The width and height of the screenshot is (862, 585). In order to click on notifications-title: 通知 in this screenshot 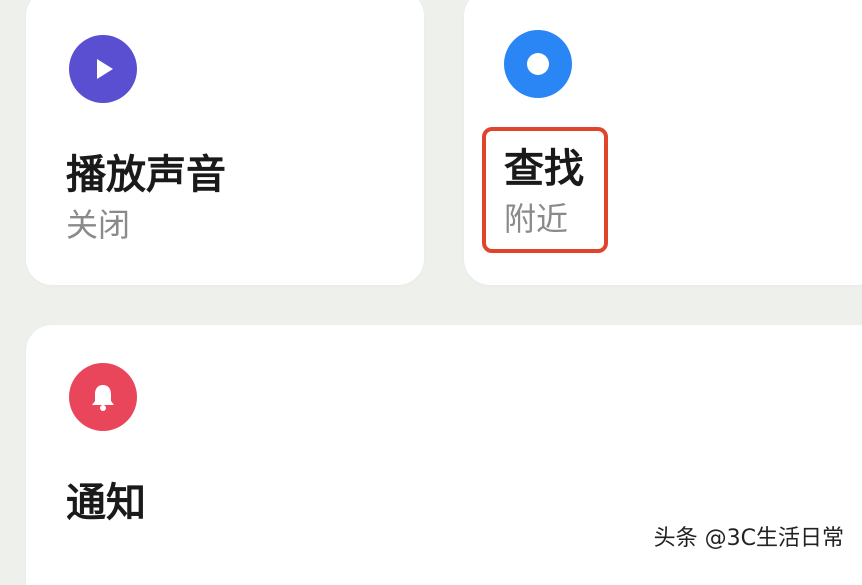, I will do `click(106, 503)`.